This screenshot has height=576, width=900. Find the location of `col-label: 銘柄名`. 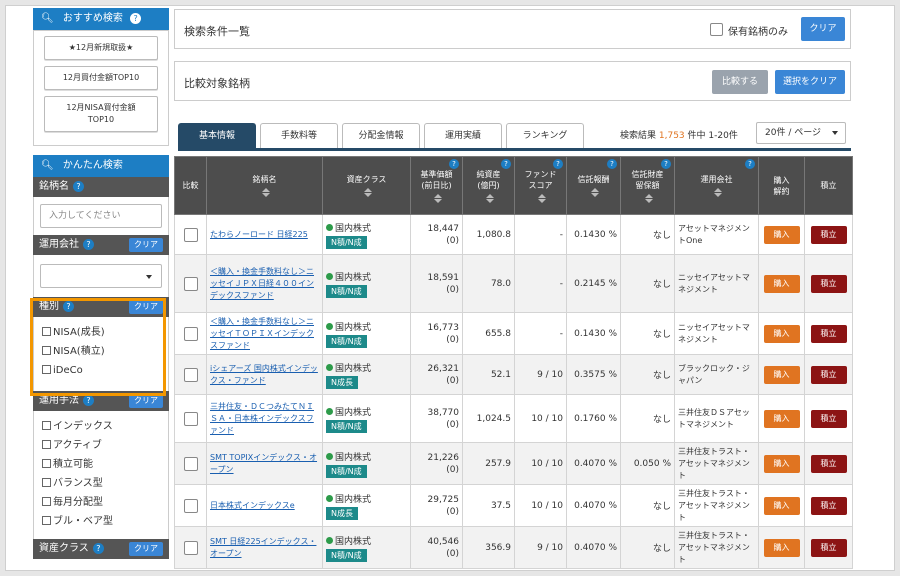

col-label: 銘柄名 is located at coordinates (264, 179).